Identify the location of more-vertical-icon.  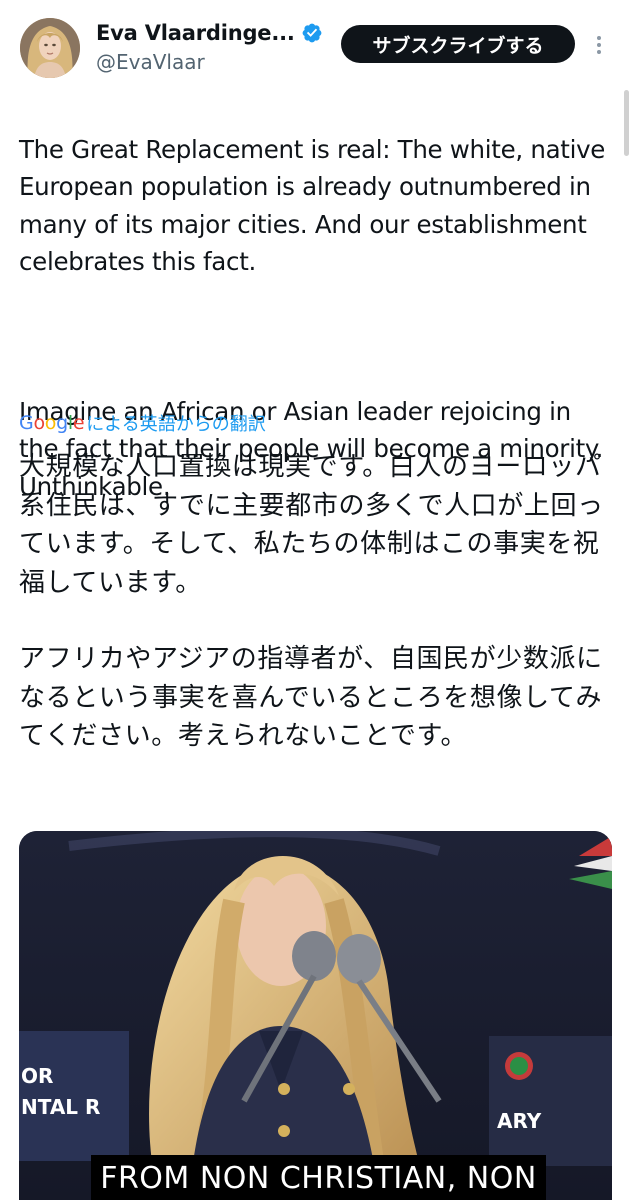
(599, 45).